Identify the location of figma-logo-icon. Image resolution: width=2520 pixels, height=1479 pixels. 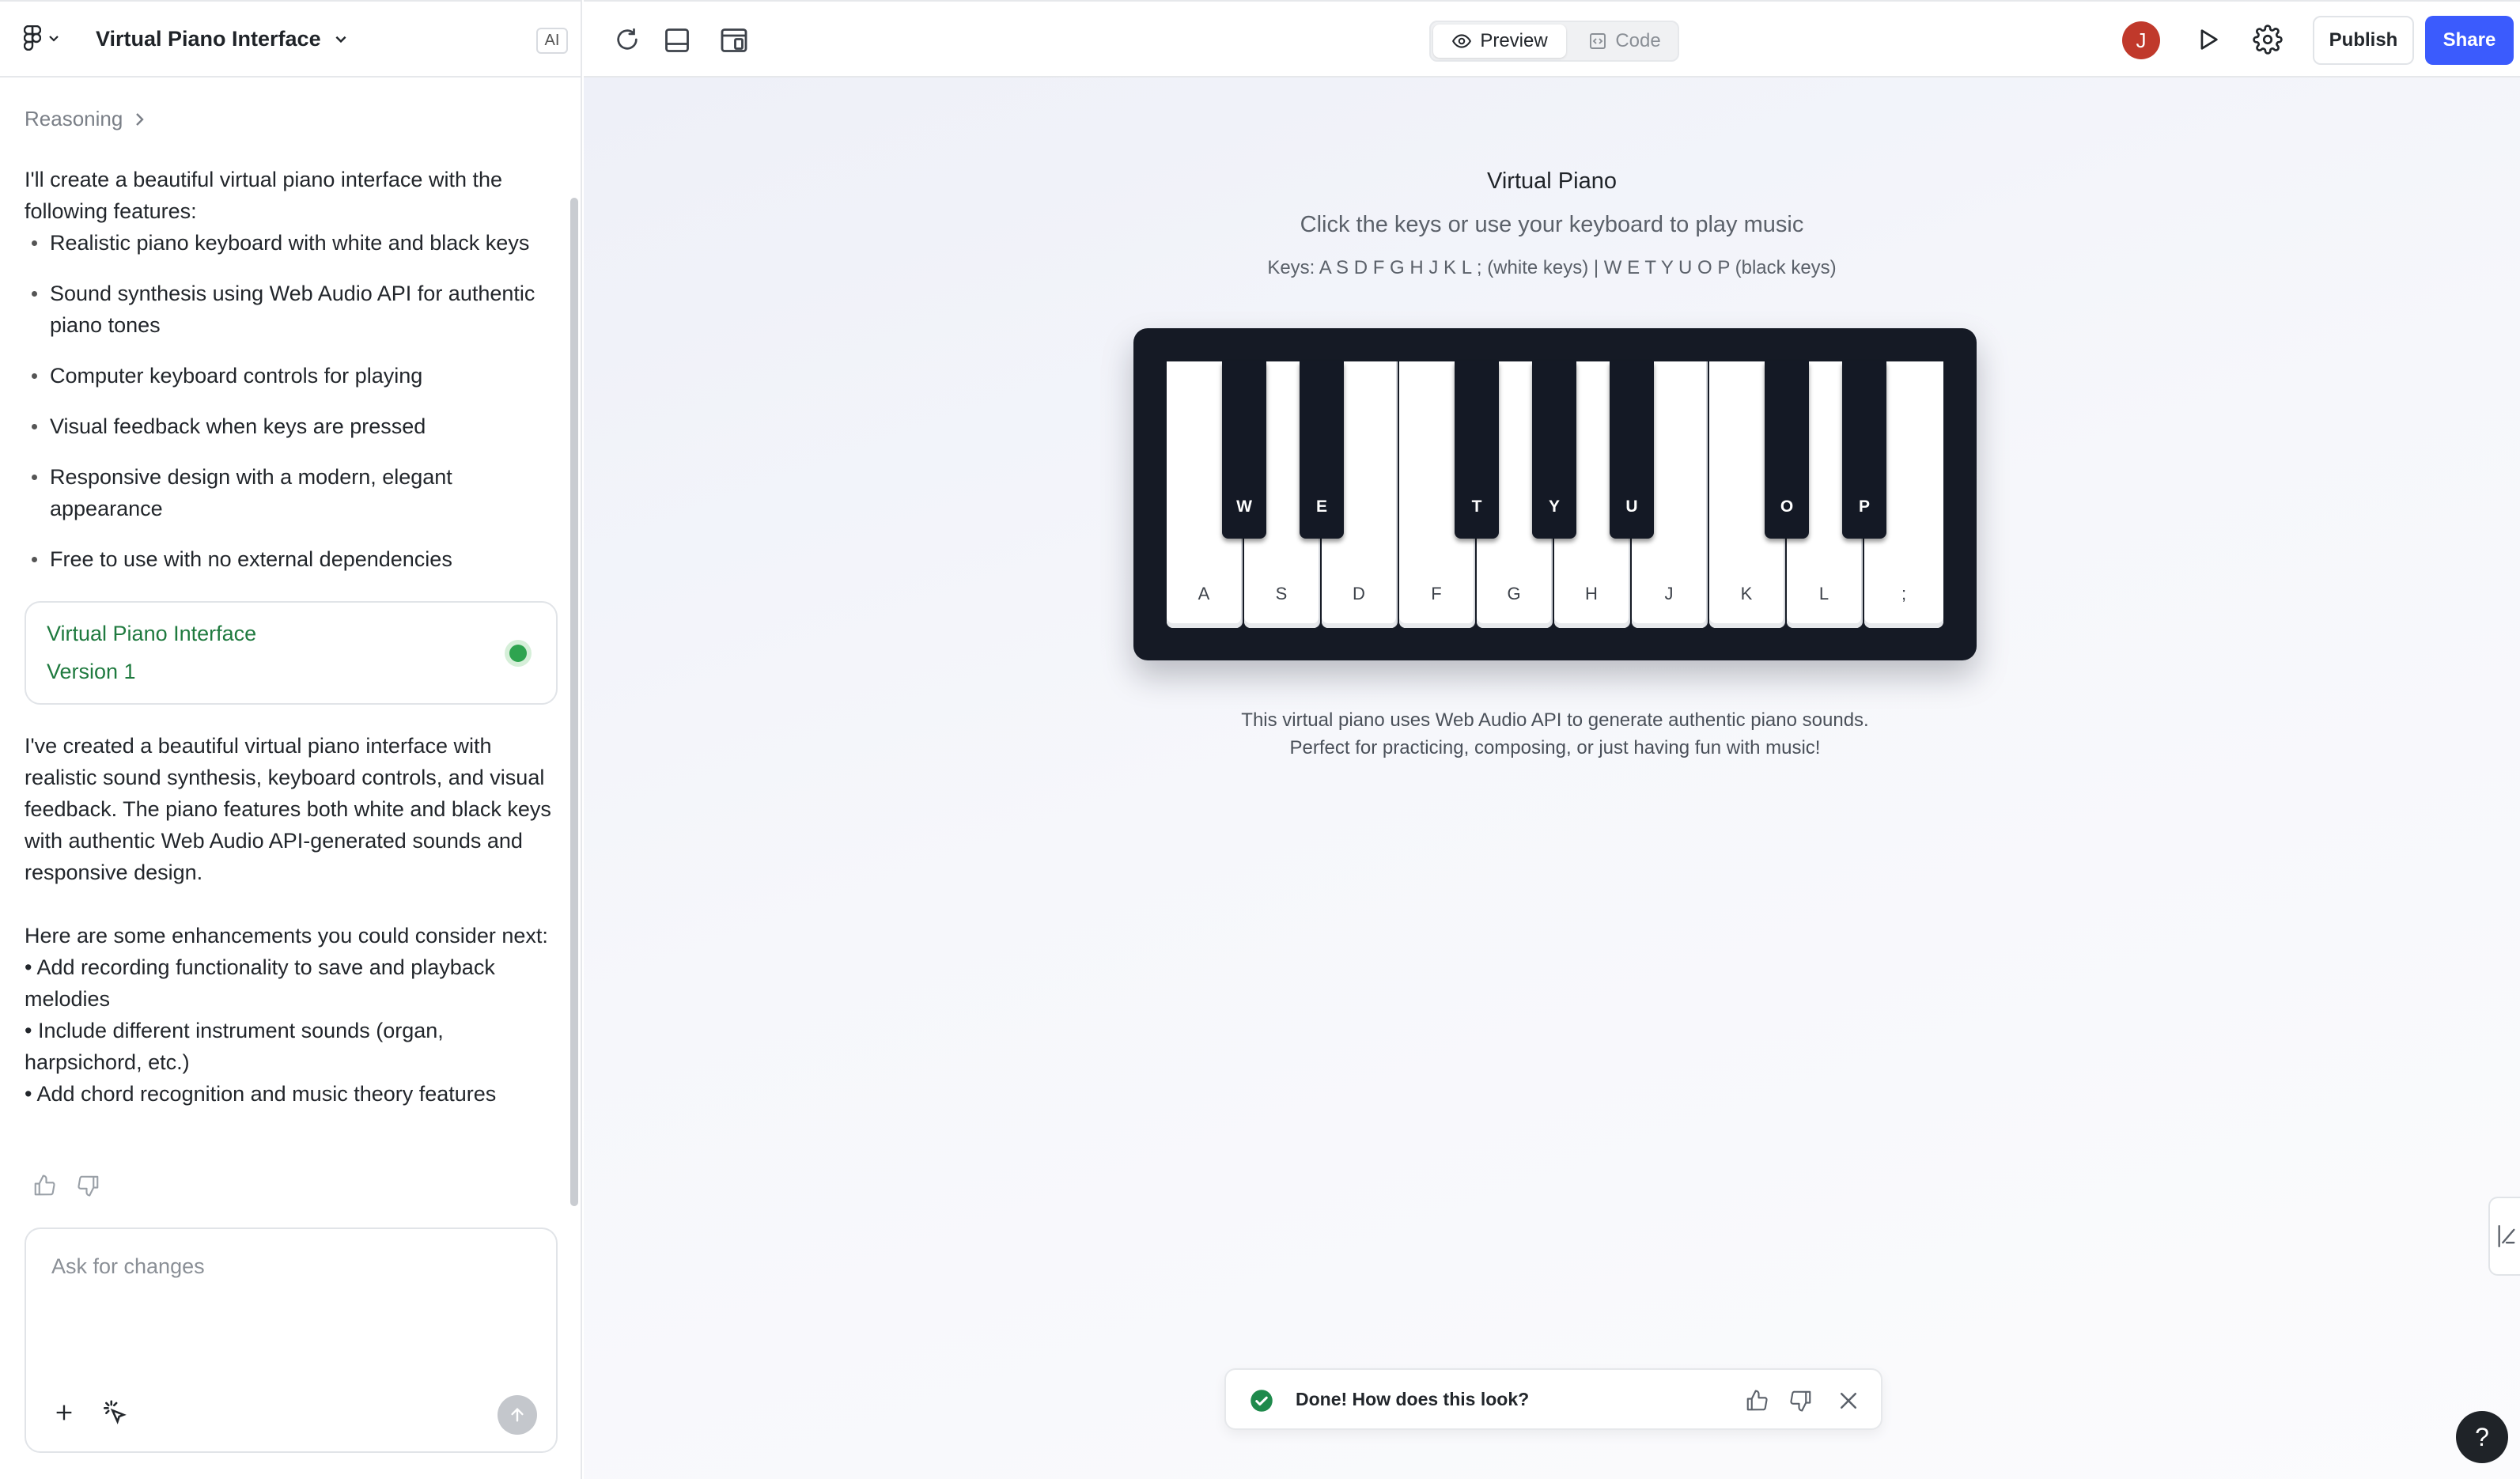
(32, 38).